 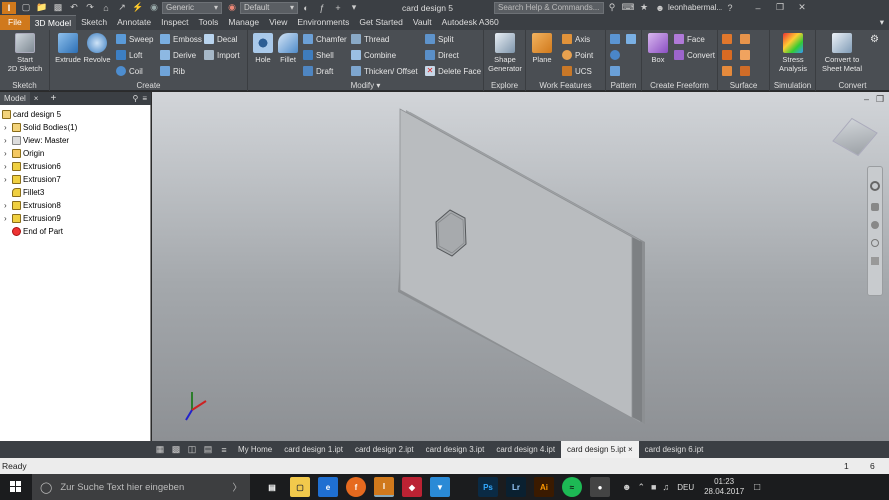 I want to click on user-icon: ☻, so click(x=660, y=8).